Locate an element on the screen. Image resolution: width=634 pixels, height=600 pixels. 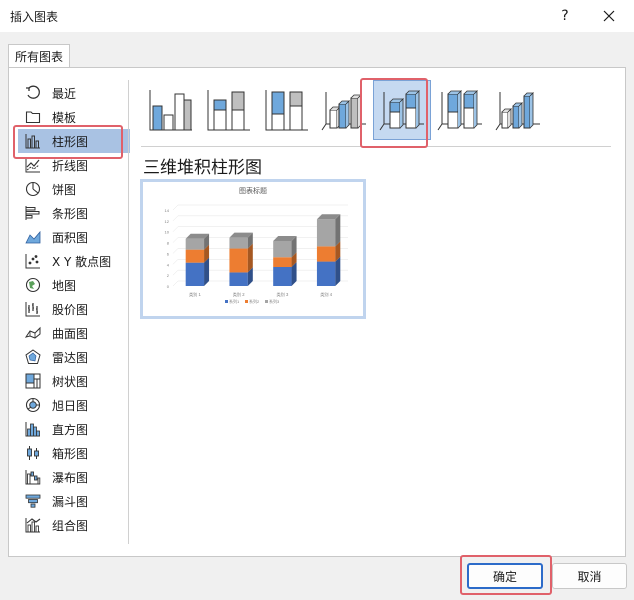
y-tick-label: 8 is located at coordinates (168, 243).